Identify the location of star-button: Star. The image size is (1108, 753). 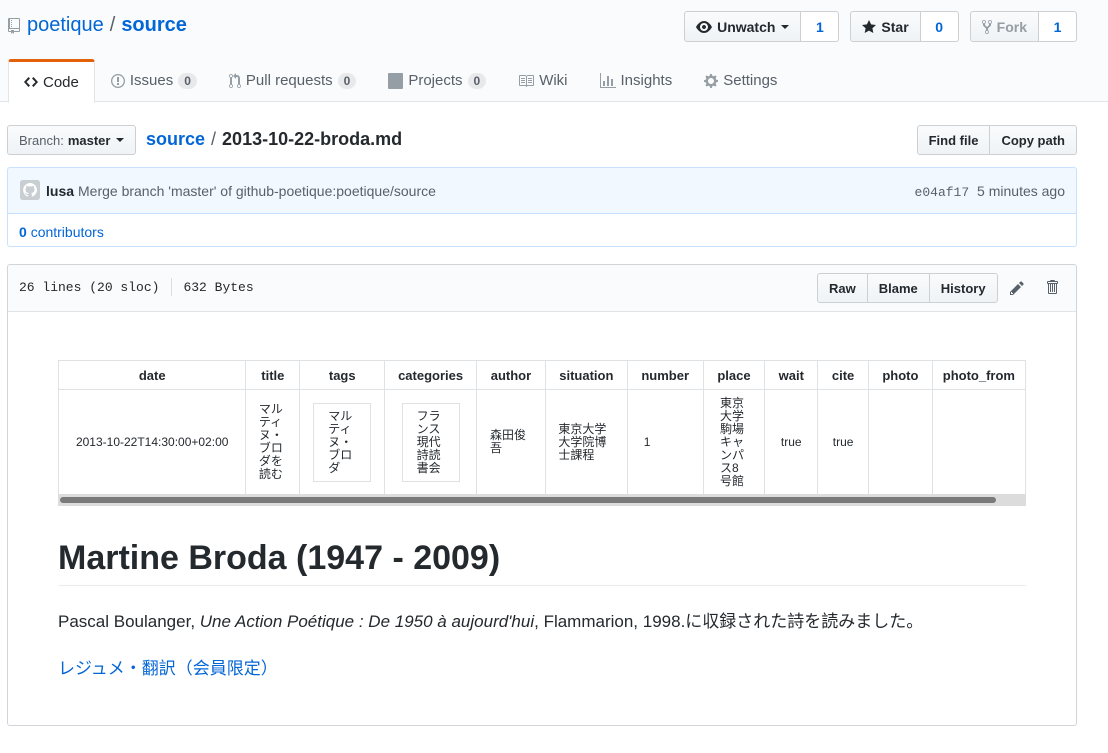
(885, 26).